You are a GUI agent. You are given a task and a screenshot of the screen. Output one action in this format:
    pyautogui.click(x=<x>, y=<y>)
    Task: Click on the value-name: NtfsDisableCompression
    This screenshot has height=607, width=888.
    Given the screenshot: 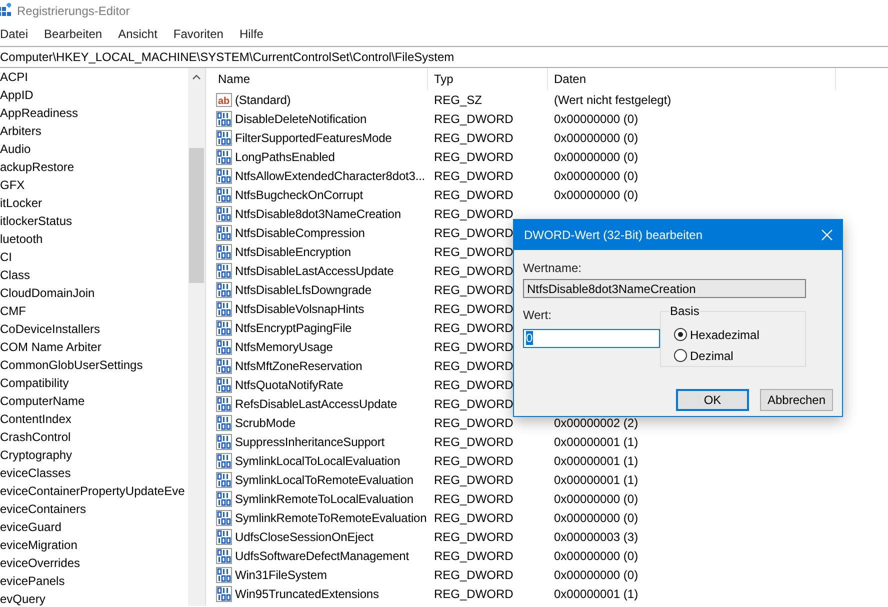 What is the action you would take?
    pyautogui.click(x=300, y=233)
    